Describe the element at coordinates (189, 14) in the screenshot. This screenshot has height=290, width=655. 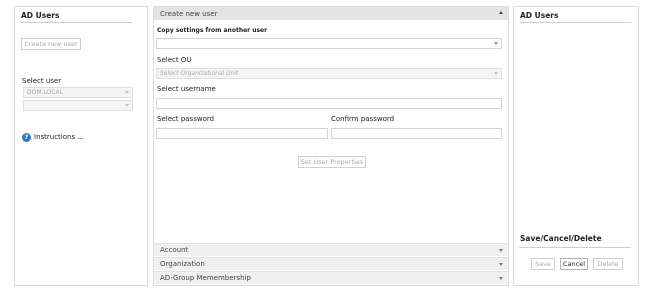
I see `create-user-header-title: Create new user` at that location.